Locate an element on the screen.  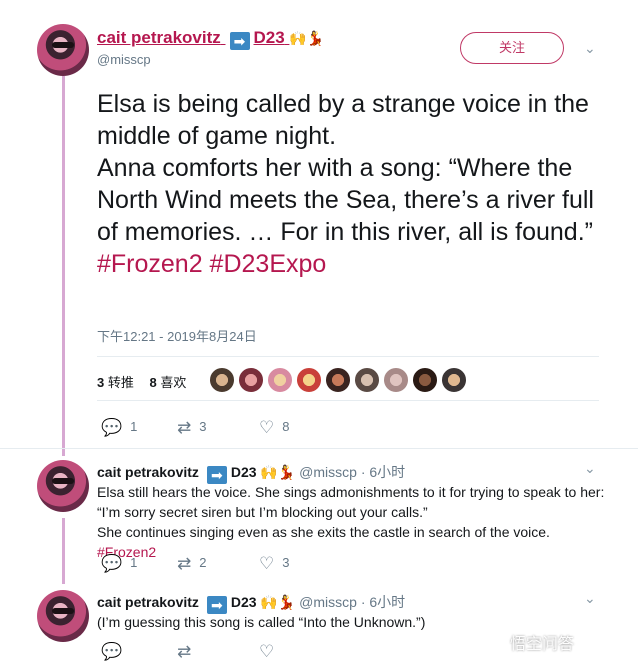
like-button: ♡ 8 is located at coordinates (274, 428).